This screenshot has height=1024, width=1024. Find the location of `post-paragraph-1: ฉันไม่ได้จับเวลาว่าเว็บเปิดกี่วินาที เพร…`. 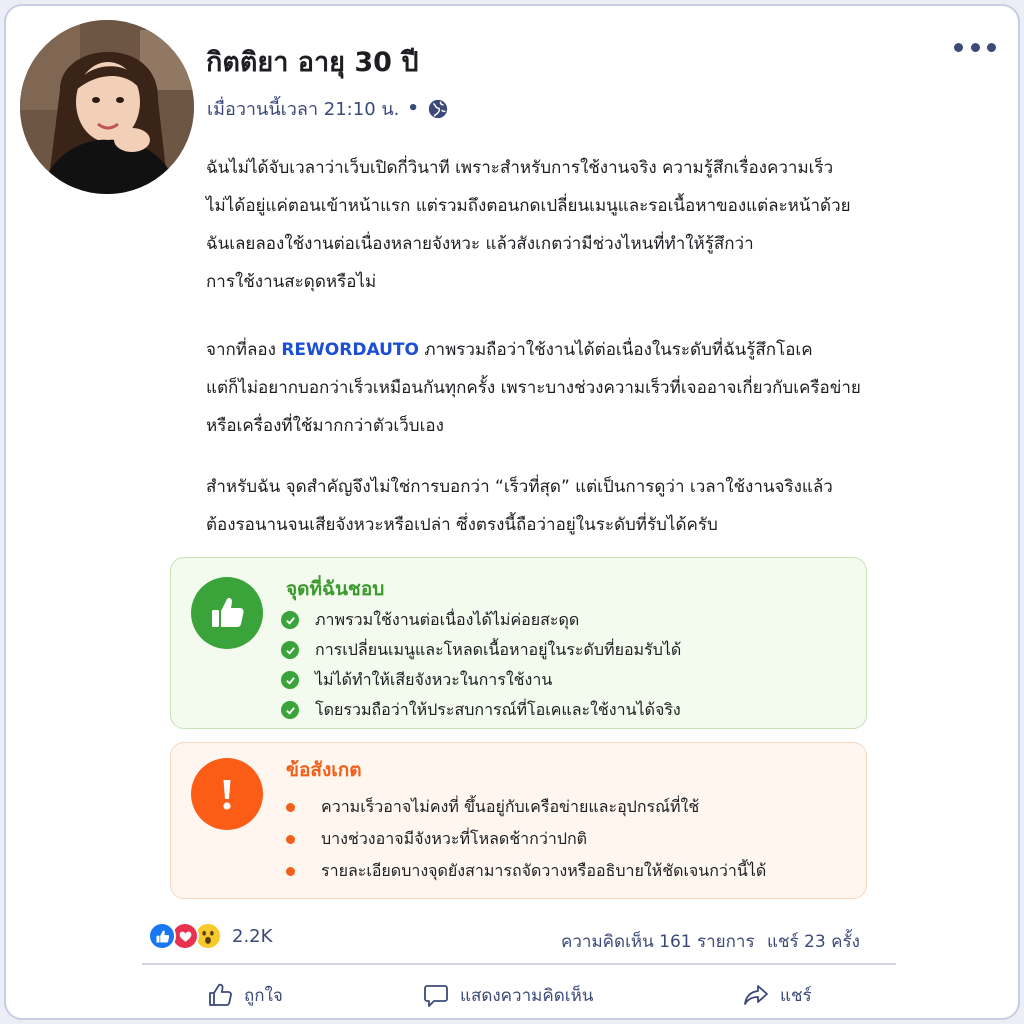

post-paragraph-1: ฉันไม่ได้จับเวลาว่าเว็บเปิดกี่วินาที เพร… is located at coordinates (528, 225).